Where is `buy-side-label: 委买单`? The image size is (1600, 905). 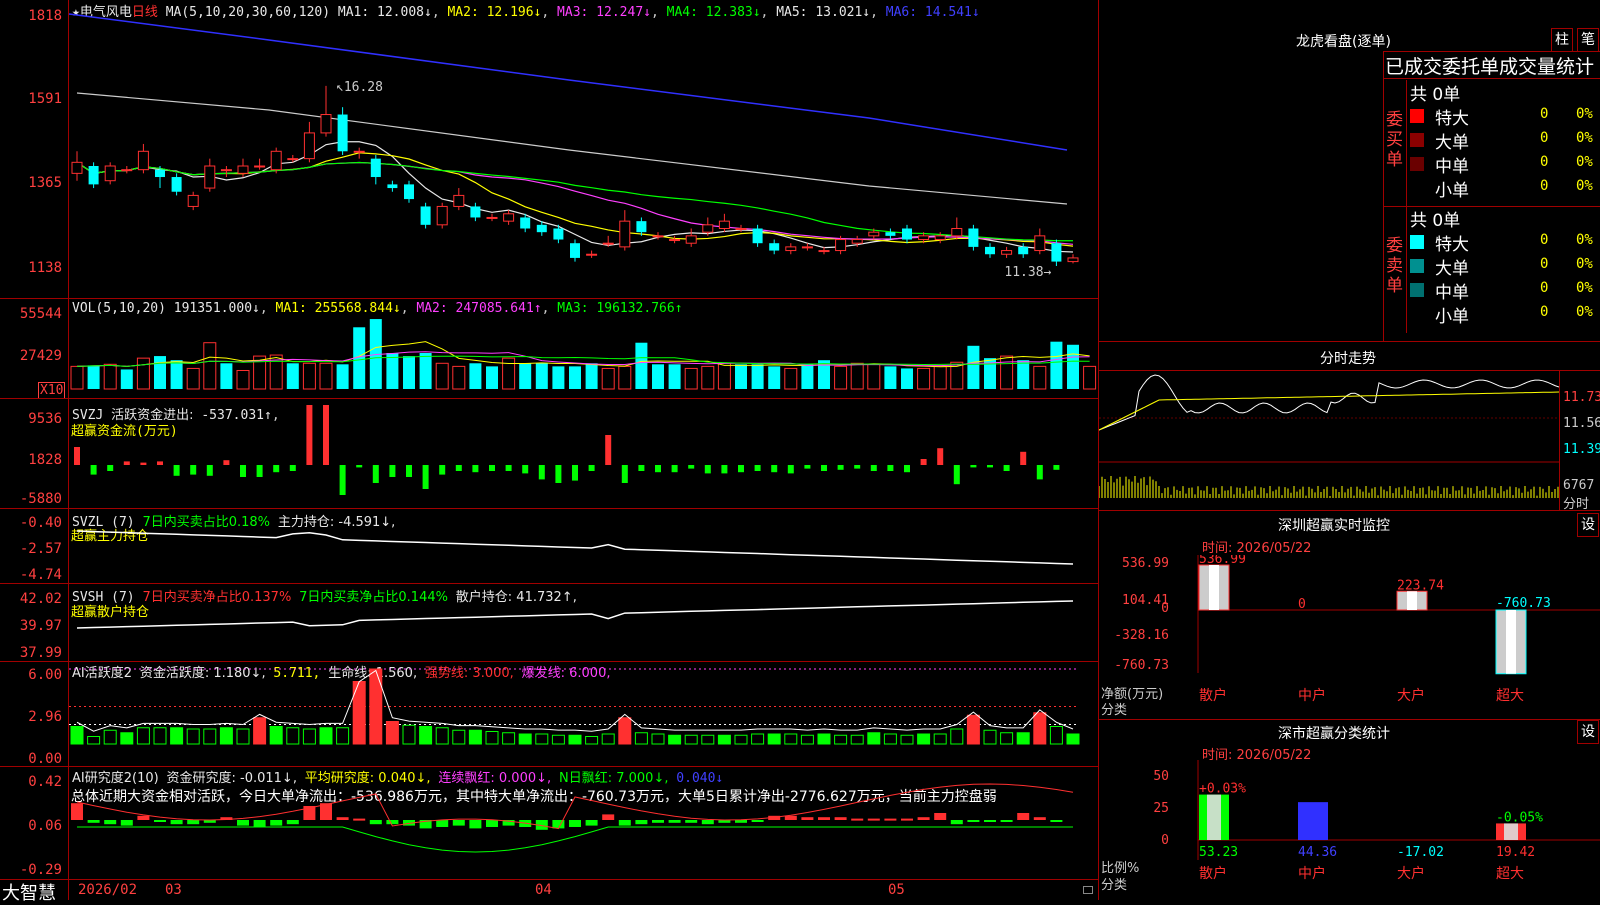 buy-side-label: 委买单 is located at coordinates (1394, 140).